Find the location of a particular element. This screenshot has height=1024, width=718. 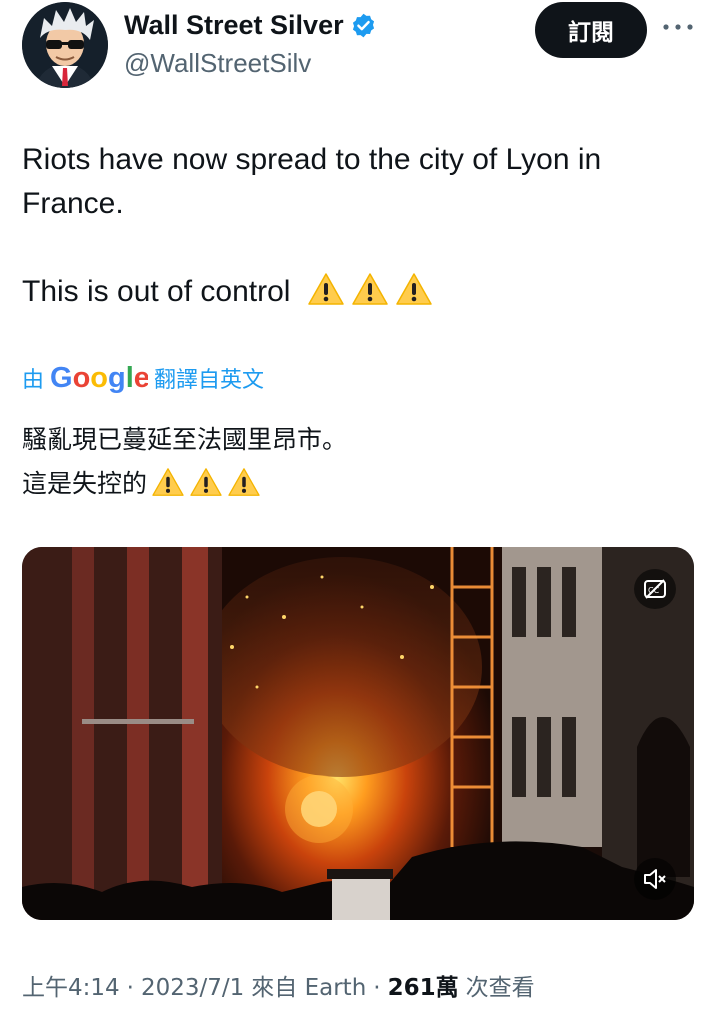

author-name-row: Wall Street Silver is located at coordinates (250, 25).